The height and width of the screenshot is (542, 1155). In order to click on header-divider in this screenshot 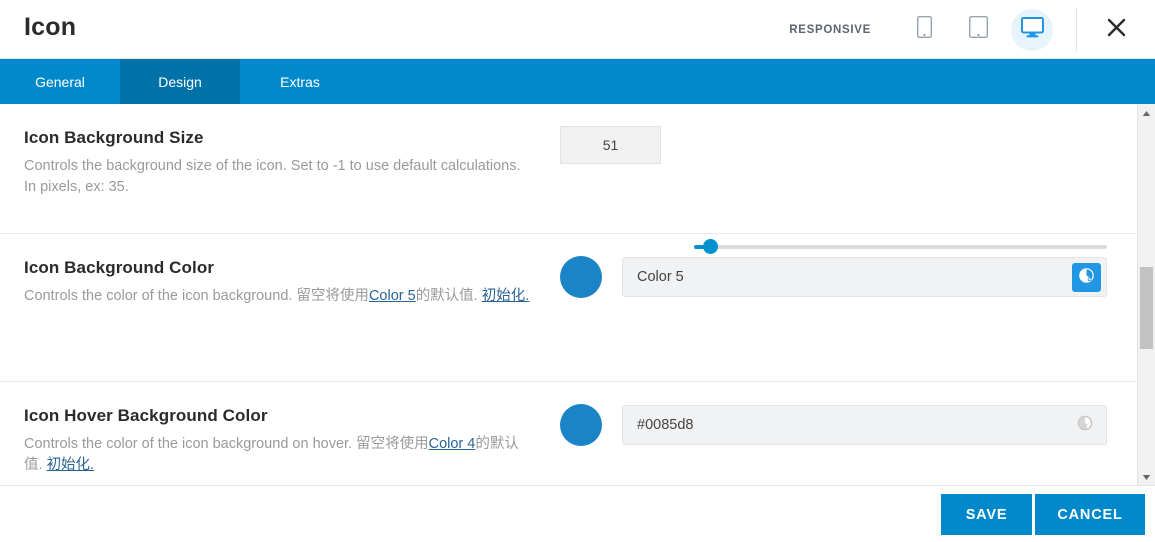, I will do `click(1076, 30)`.